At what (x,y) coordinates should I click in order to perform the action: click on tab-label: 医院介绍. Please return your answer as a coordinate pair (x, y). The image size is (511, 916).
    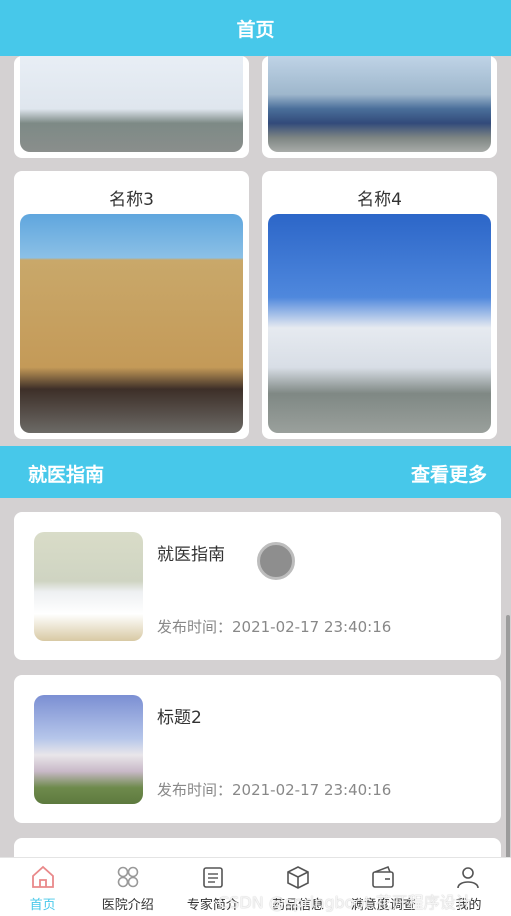
    Looking at the image, I should click on (127, 905).